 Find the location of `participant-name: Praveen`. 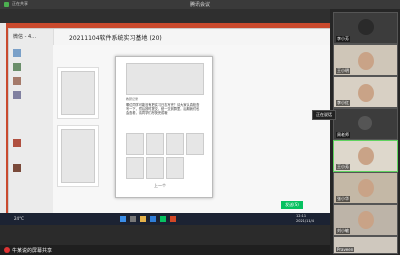

participant-name: Praveen is located at coordinates (345, 249).